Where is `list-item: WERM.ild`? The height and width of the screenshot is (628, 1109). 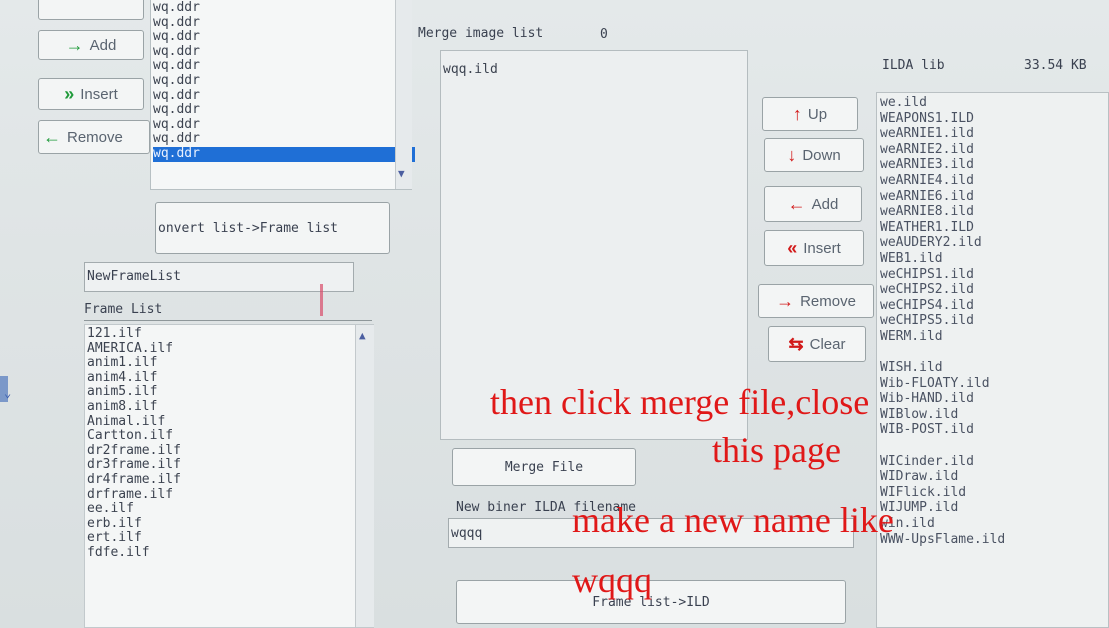
list-item: WERM.ild is located at coordinates (942, 337).